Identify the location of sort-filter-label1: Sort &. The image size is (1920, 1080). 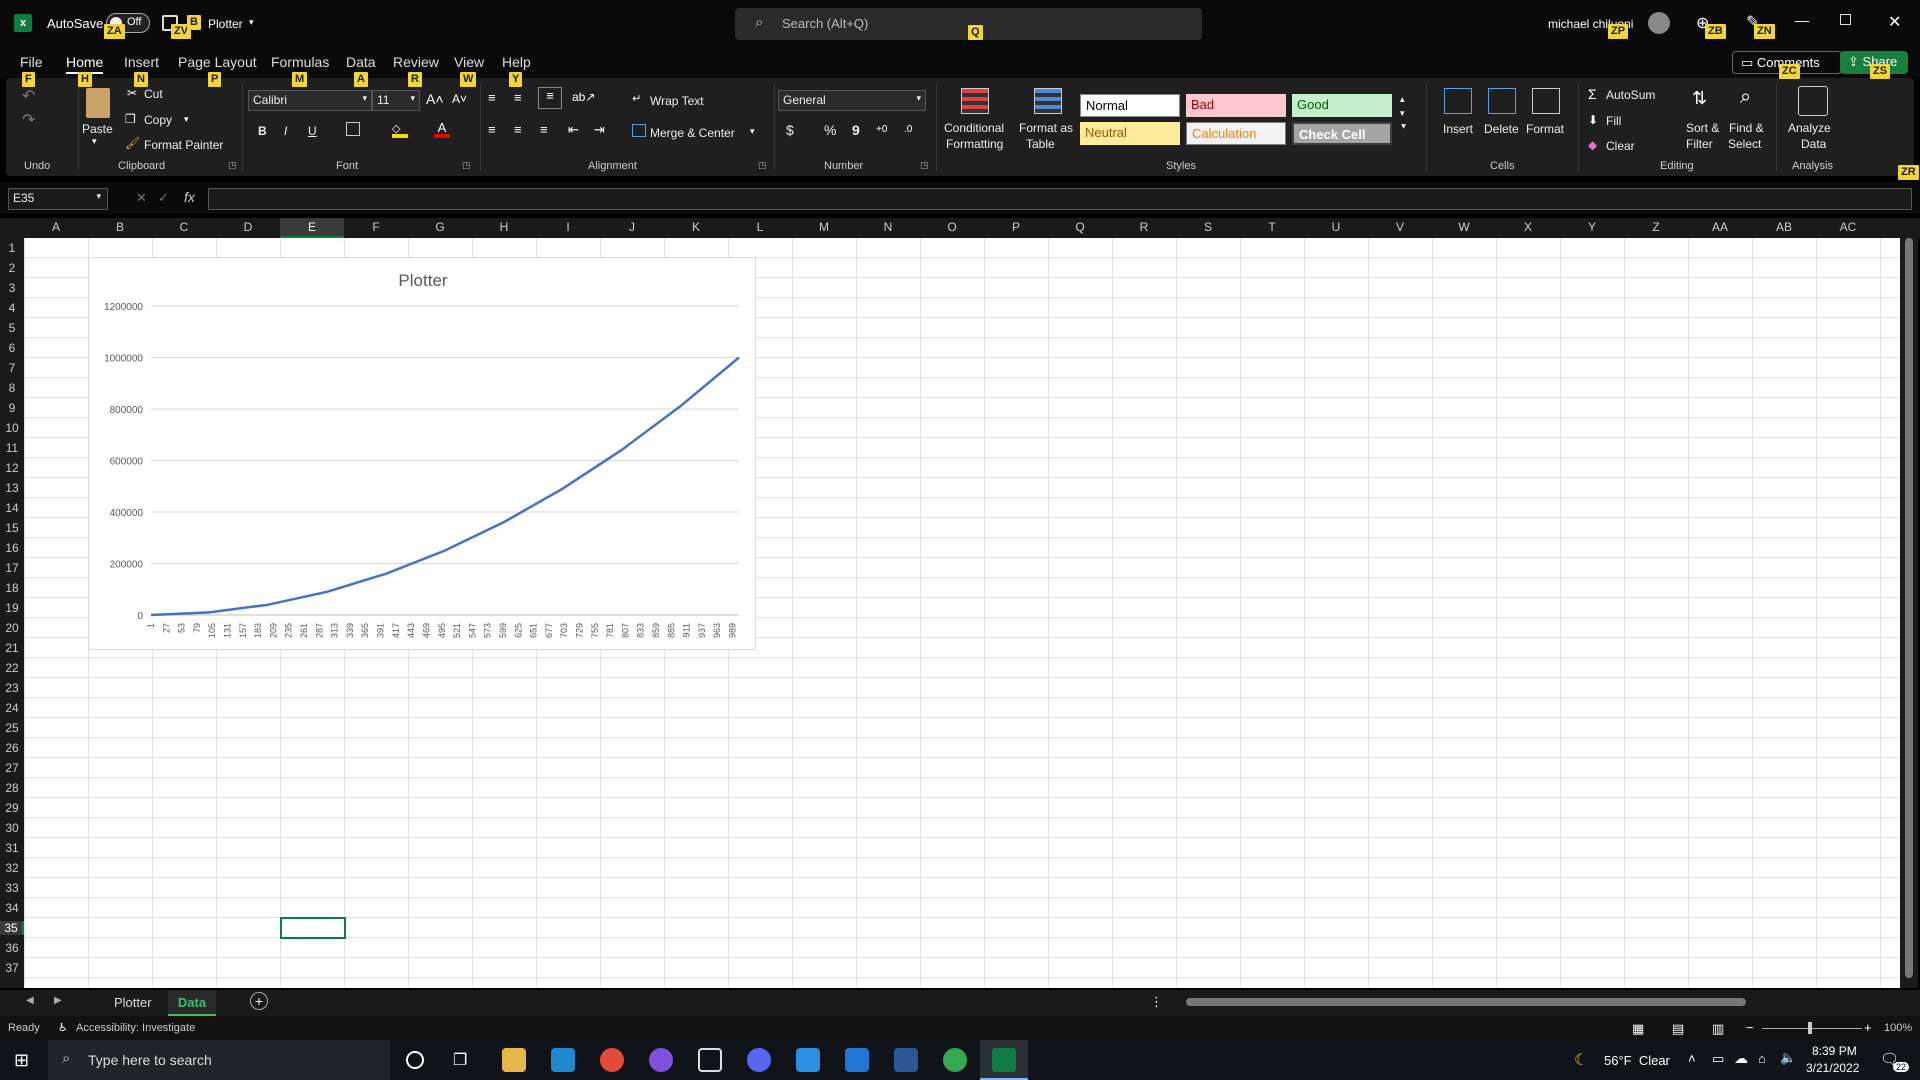
(1702, 128).